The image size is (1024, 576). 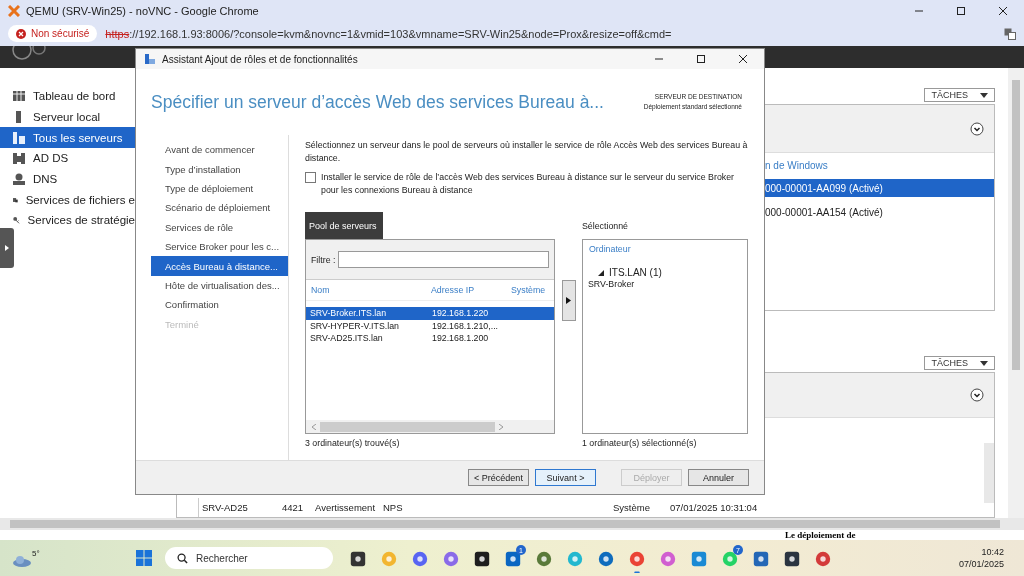 What do you see at coordinates (635, 272) in the screenshot?
I see `group-label: ITS.LAN (1)` at bounding box center [635, 272].